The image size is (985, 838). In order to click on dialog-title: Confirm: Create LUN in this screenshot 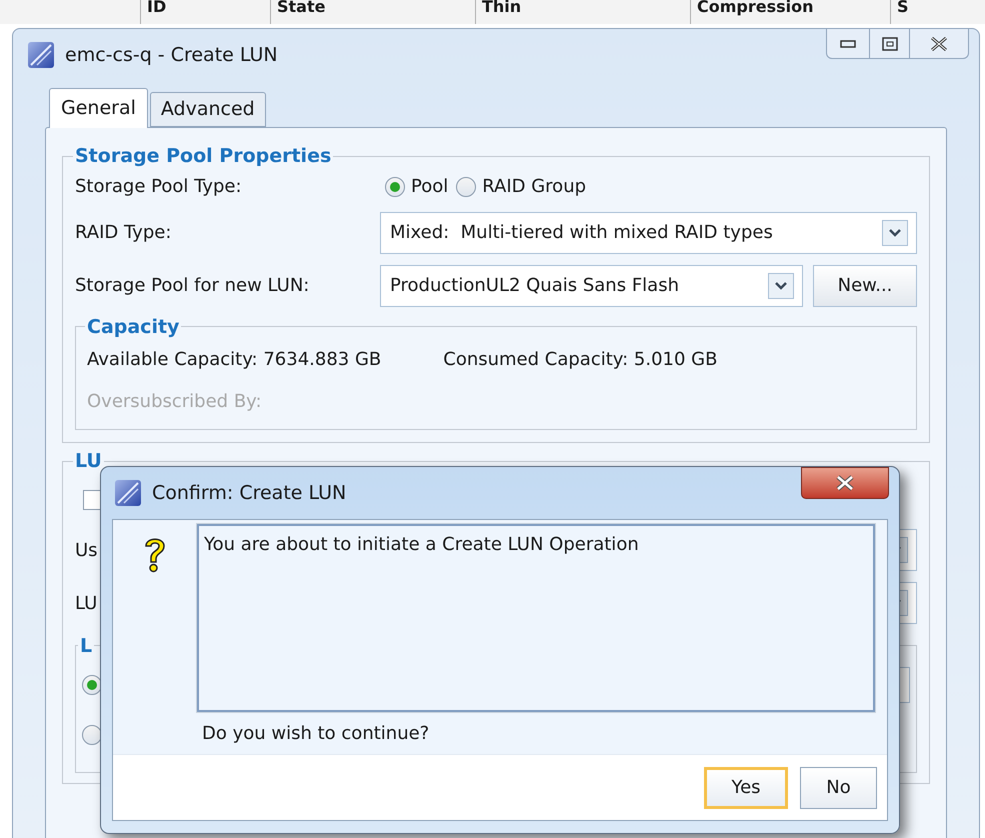, I will do `click(249, 493)`.